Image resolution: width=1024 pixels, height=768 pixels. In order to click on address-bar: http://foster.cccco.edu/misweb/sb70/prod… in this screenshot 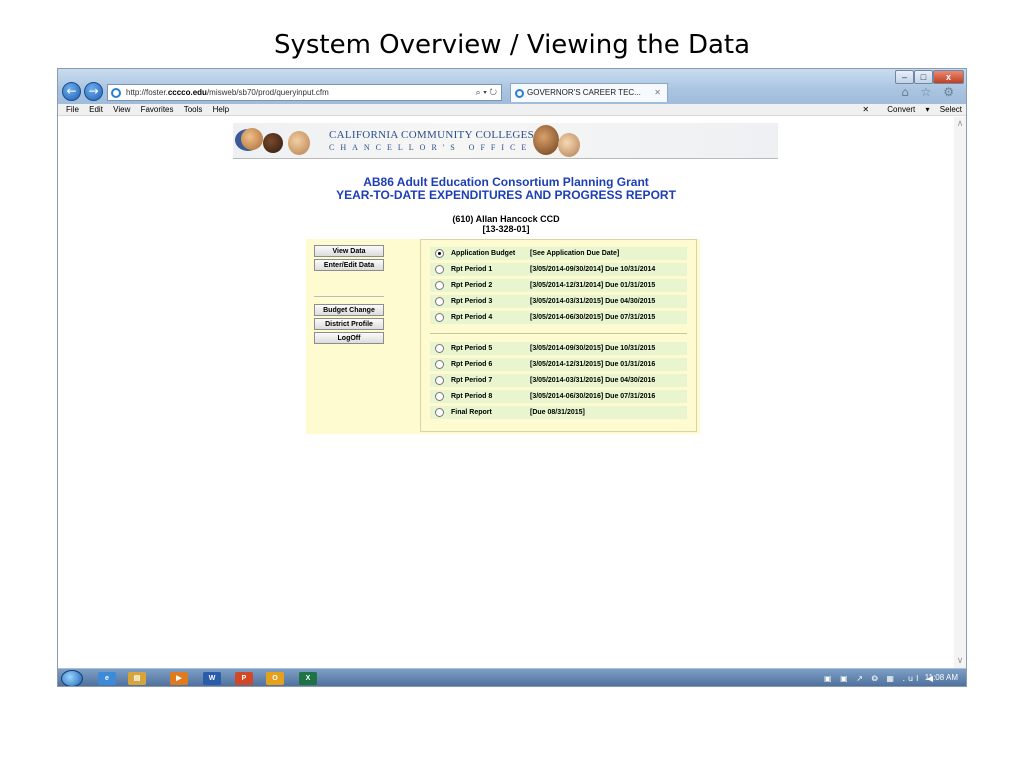, I will do `click(304, 92)`.